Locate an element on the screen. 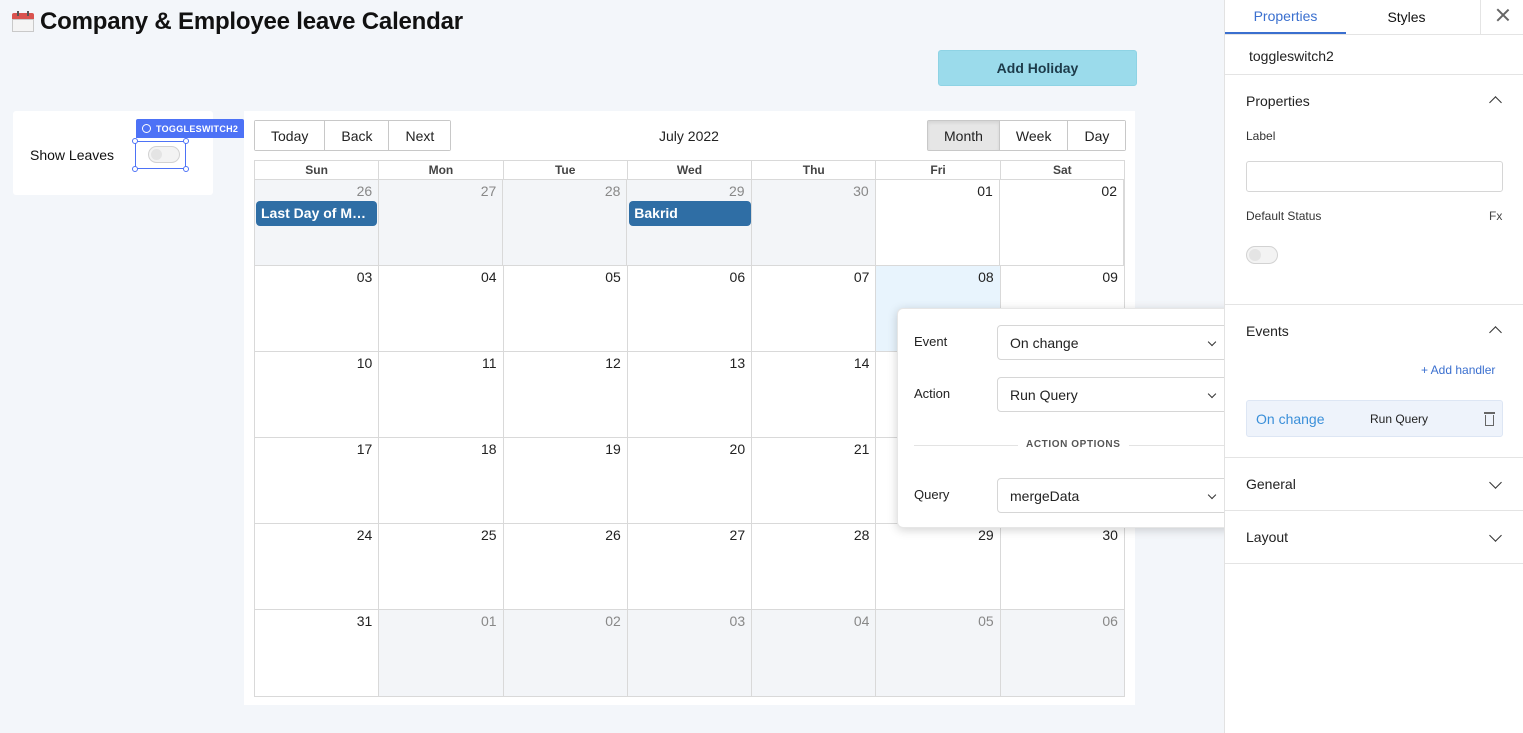  show-leaves-toggle is located at coordinates (164, 154).